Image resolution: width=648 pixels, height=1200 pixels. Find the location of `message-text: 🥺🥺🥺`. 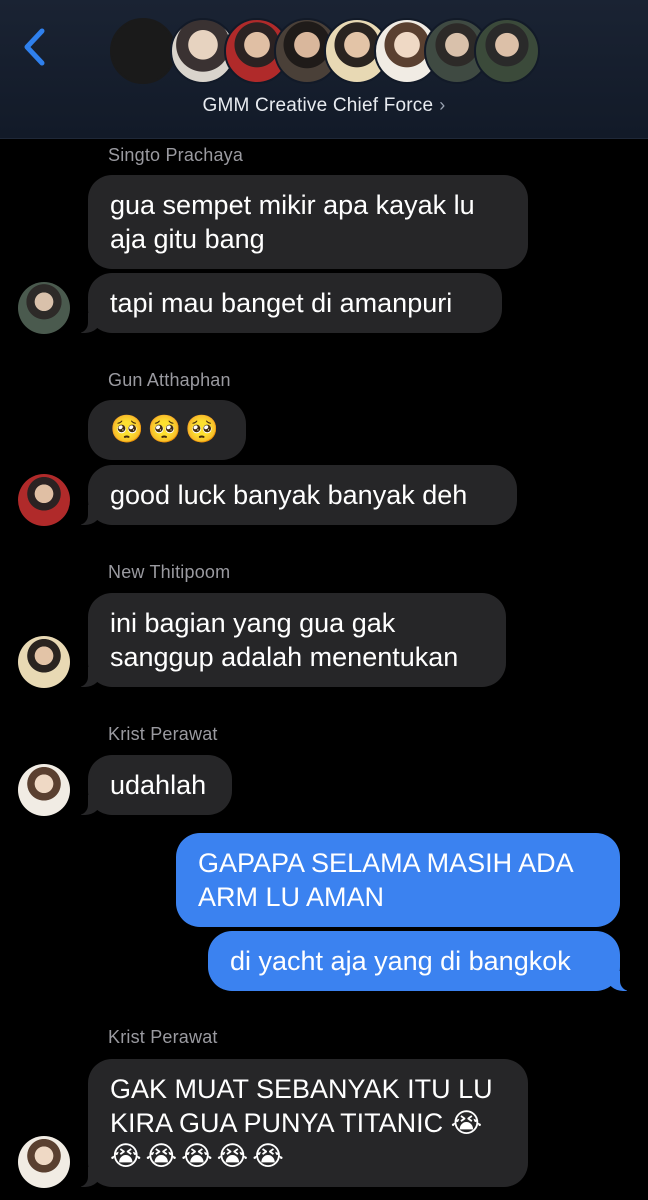

message-text: 🥺🥺🥺 is located at coordinates (166, 429).